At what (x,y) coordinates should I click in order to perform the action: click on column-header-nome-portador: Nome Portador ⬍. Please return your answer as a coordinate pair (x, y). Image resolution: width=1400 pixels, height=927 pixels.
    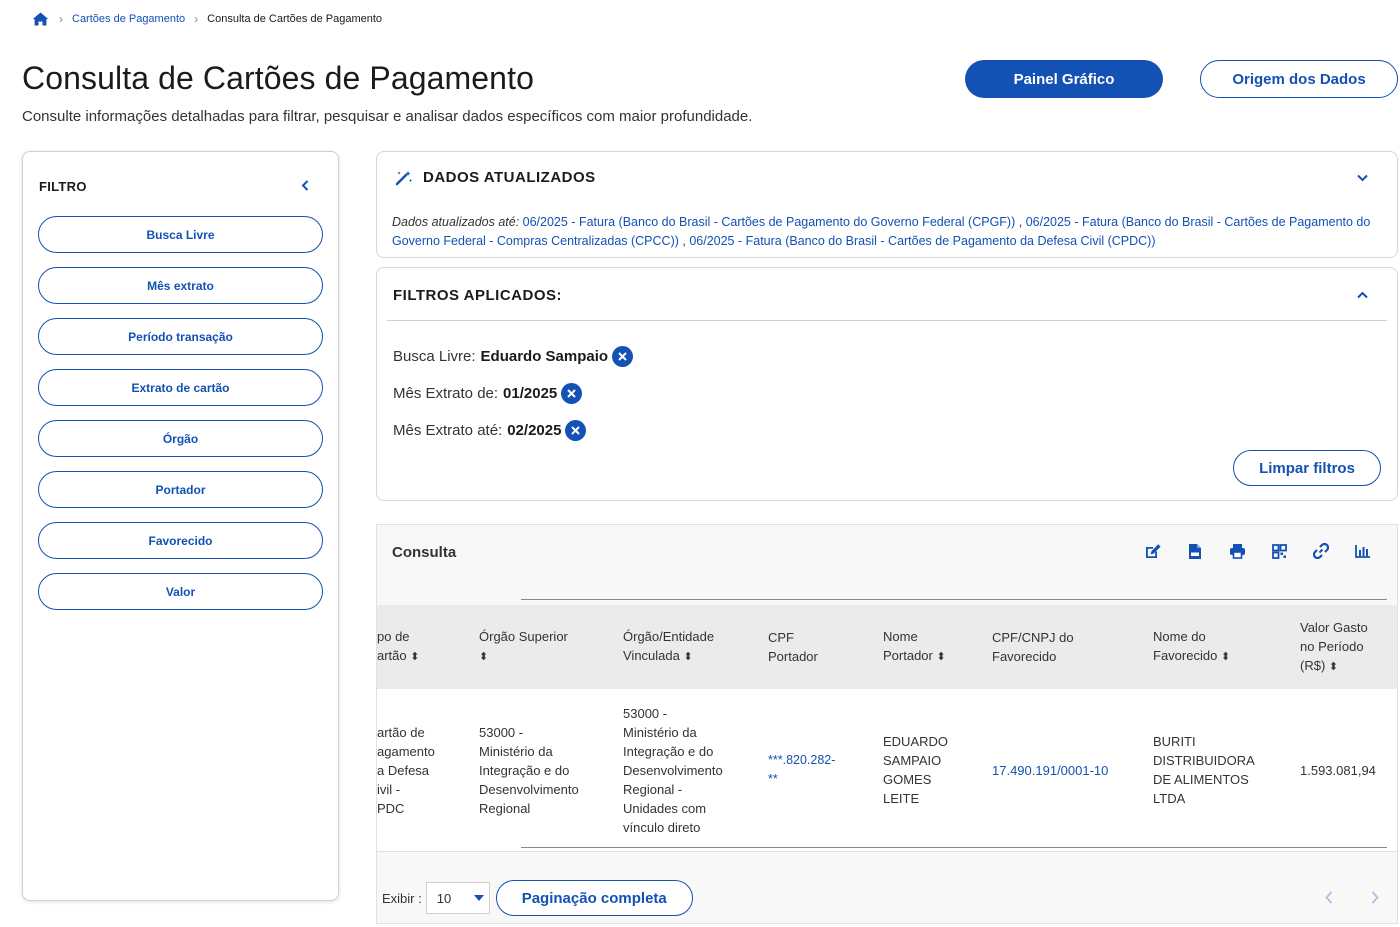
    Looking at the image, I should click on (933, 647).